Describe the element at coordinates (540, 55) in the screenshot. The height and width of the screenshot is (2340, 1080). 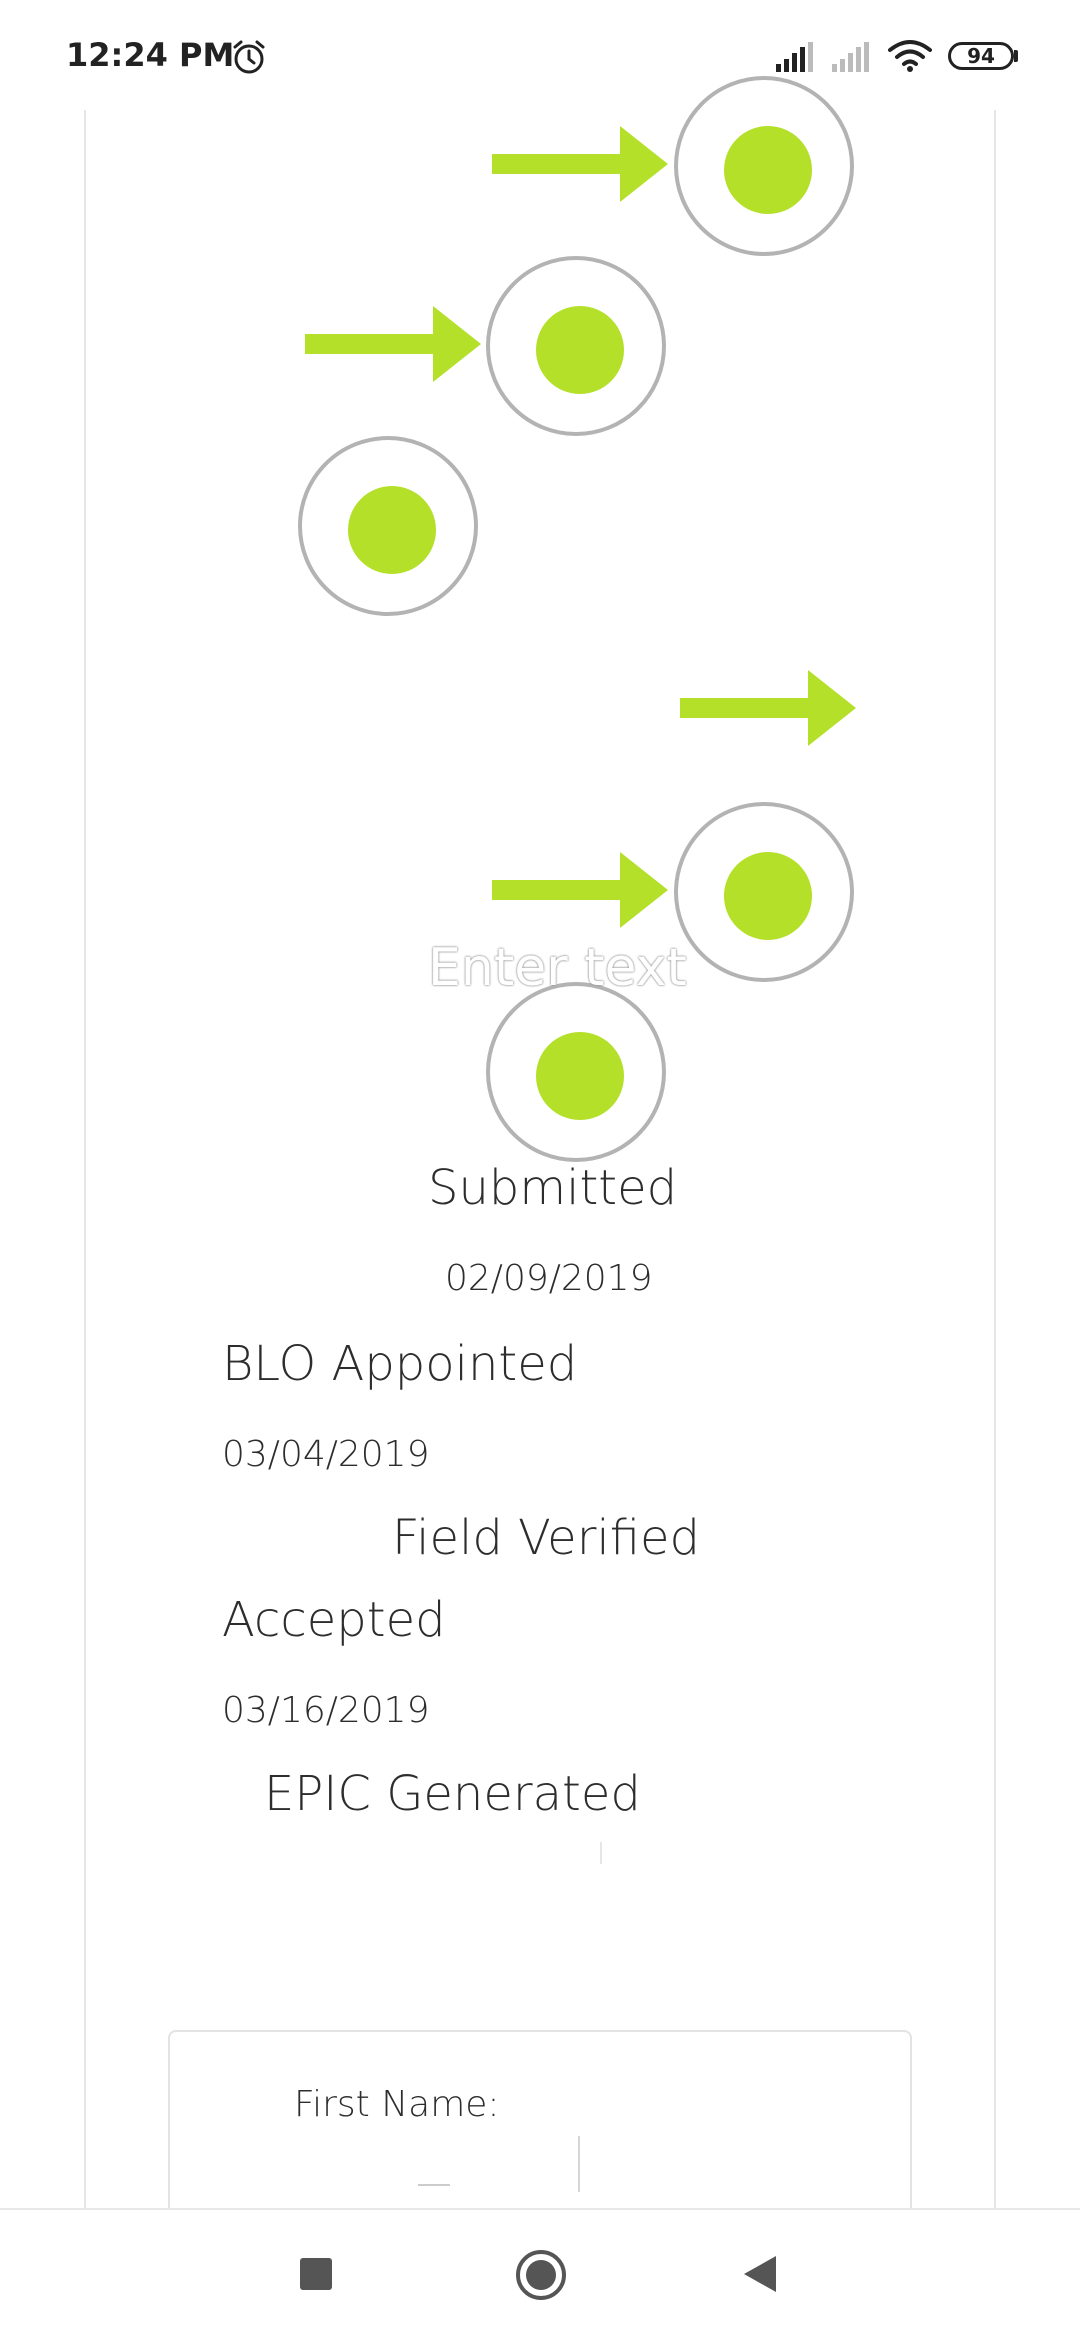
I see `status-bar: 12:24 PM 94` at that location.